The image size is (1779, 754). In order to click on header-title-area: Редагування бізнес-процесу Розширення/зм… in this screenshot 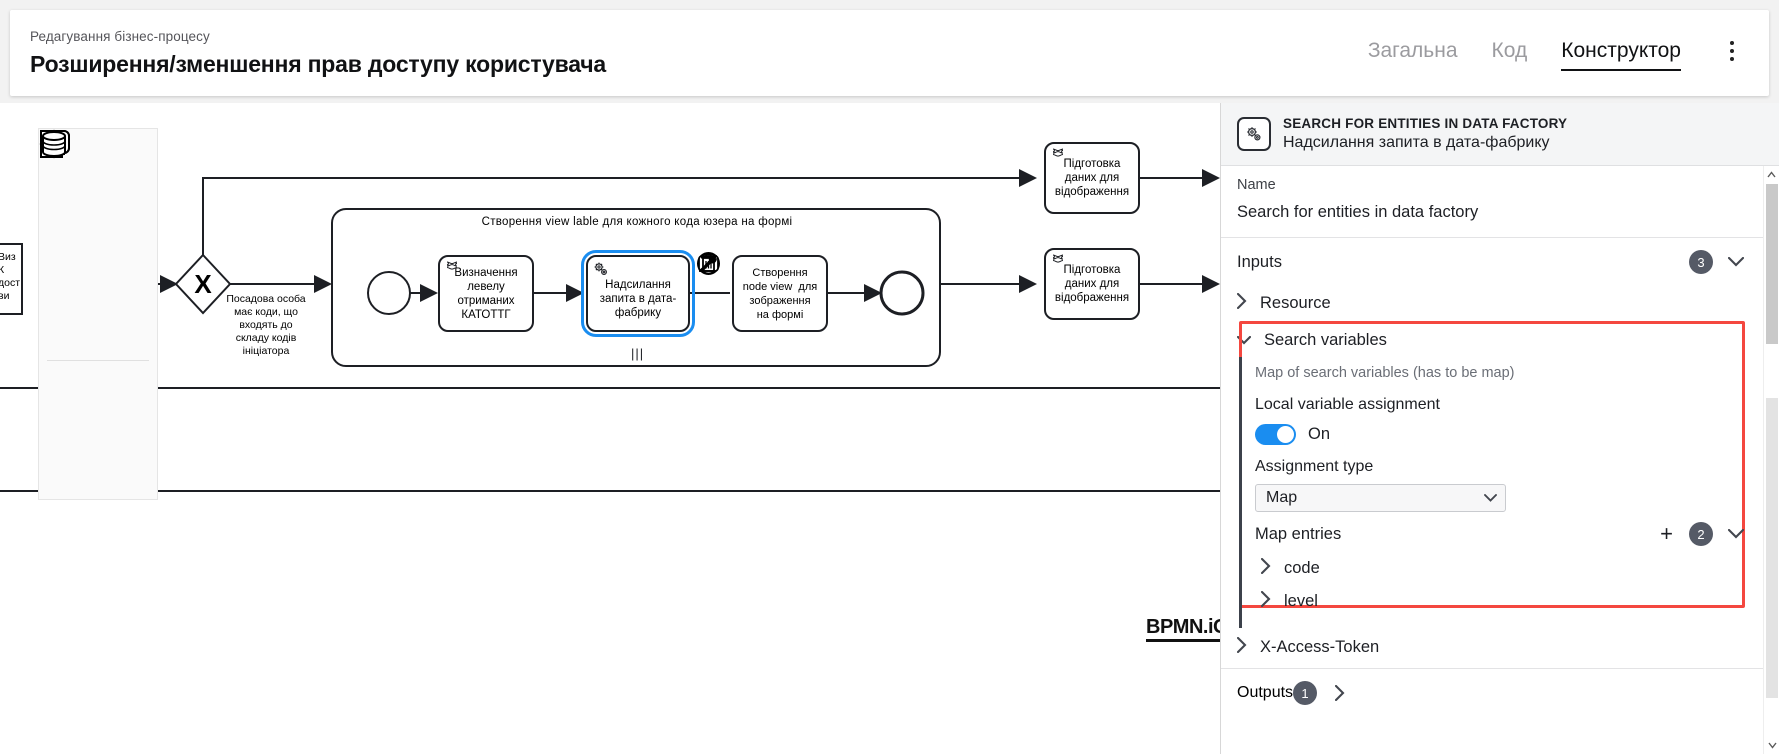, I will do `click(689, 53)`.